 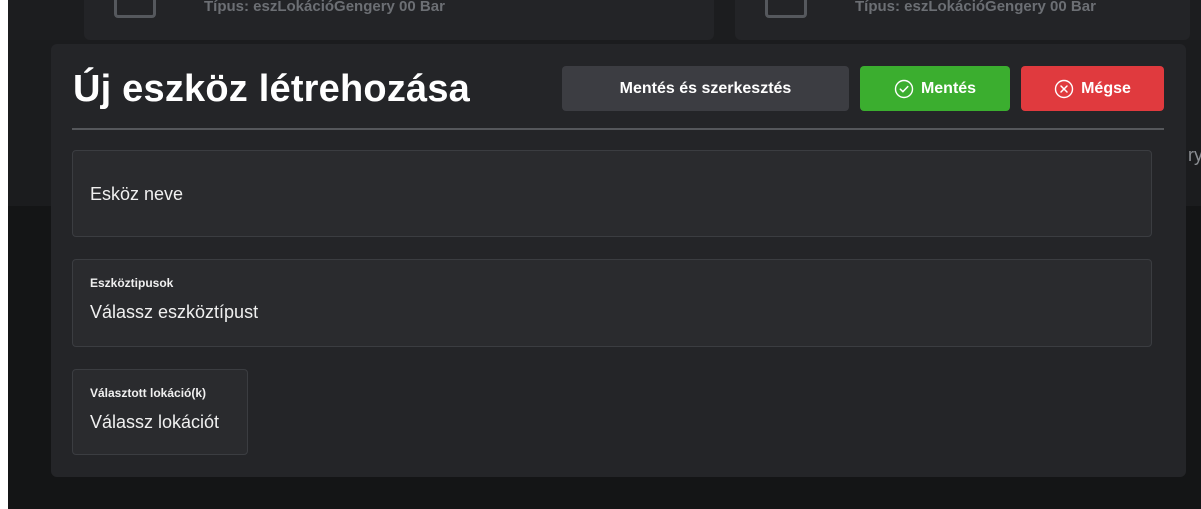 I want to click on background-clipped-text: ry, so click(x=1194, y=155).